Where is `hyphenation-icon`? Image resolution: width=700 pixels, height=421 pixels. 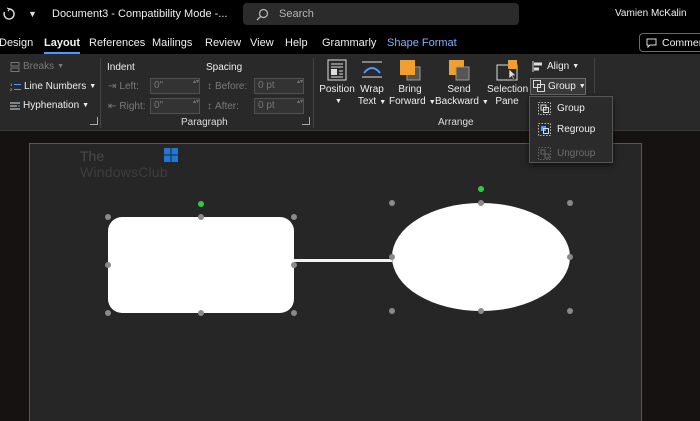
hyphenation-icon is located at coordinates (15, 105).